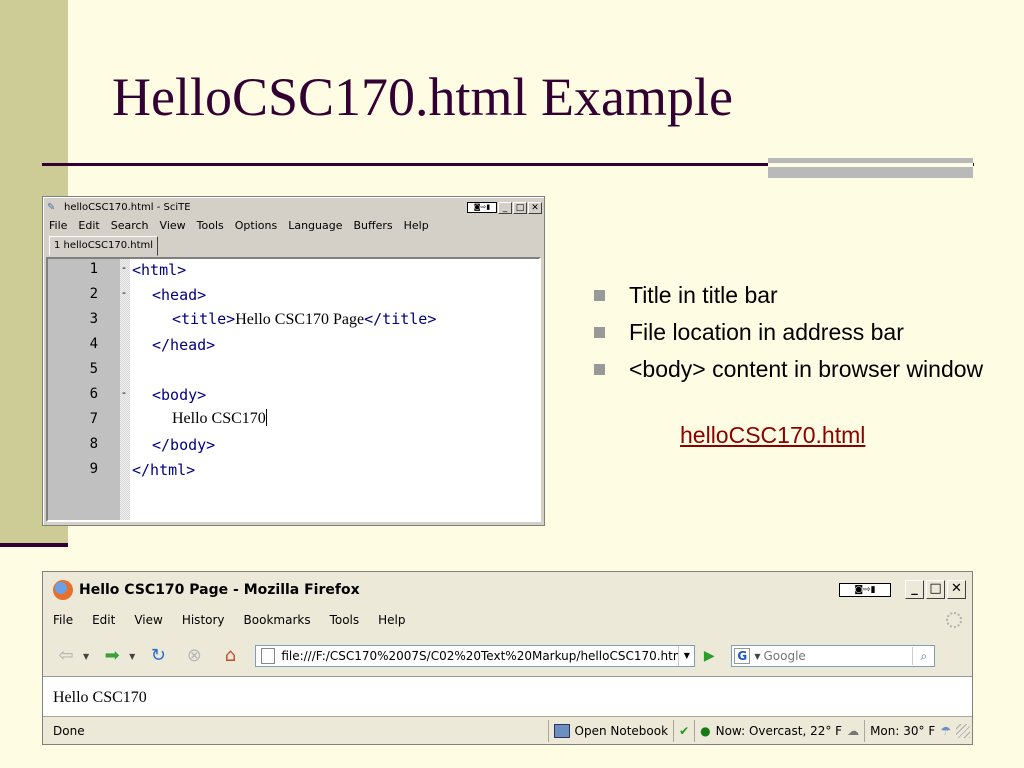 This screenshot has height=768, width=1024. I want to click on line-number-gutter: 1 2 3 4 5 6 7 8 9, so click(84, 389).